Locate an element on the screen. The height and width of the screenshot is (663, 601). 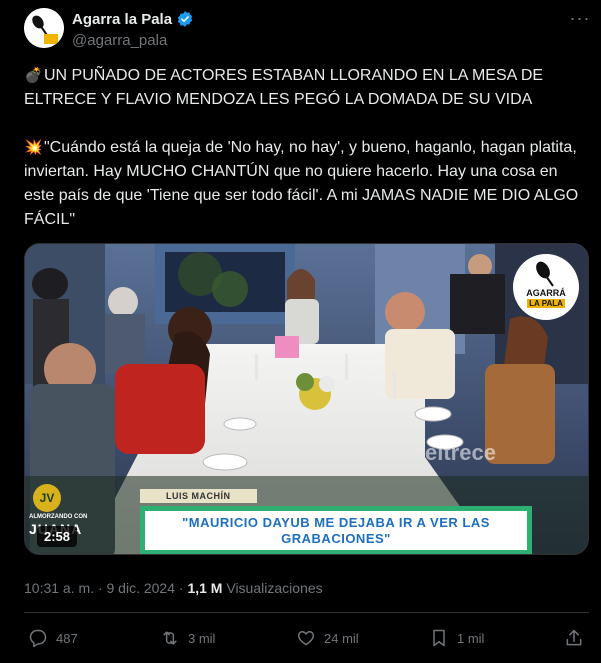
share-button is located at coordinates (574, 638).